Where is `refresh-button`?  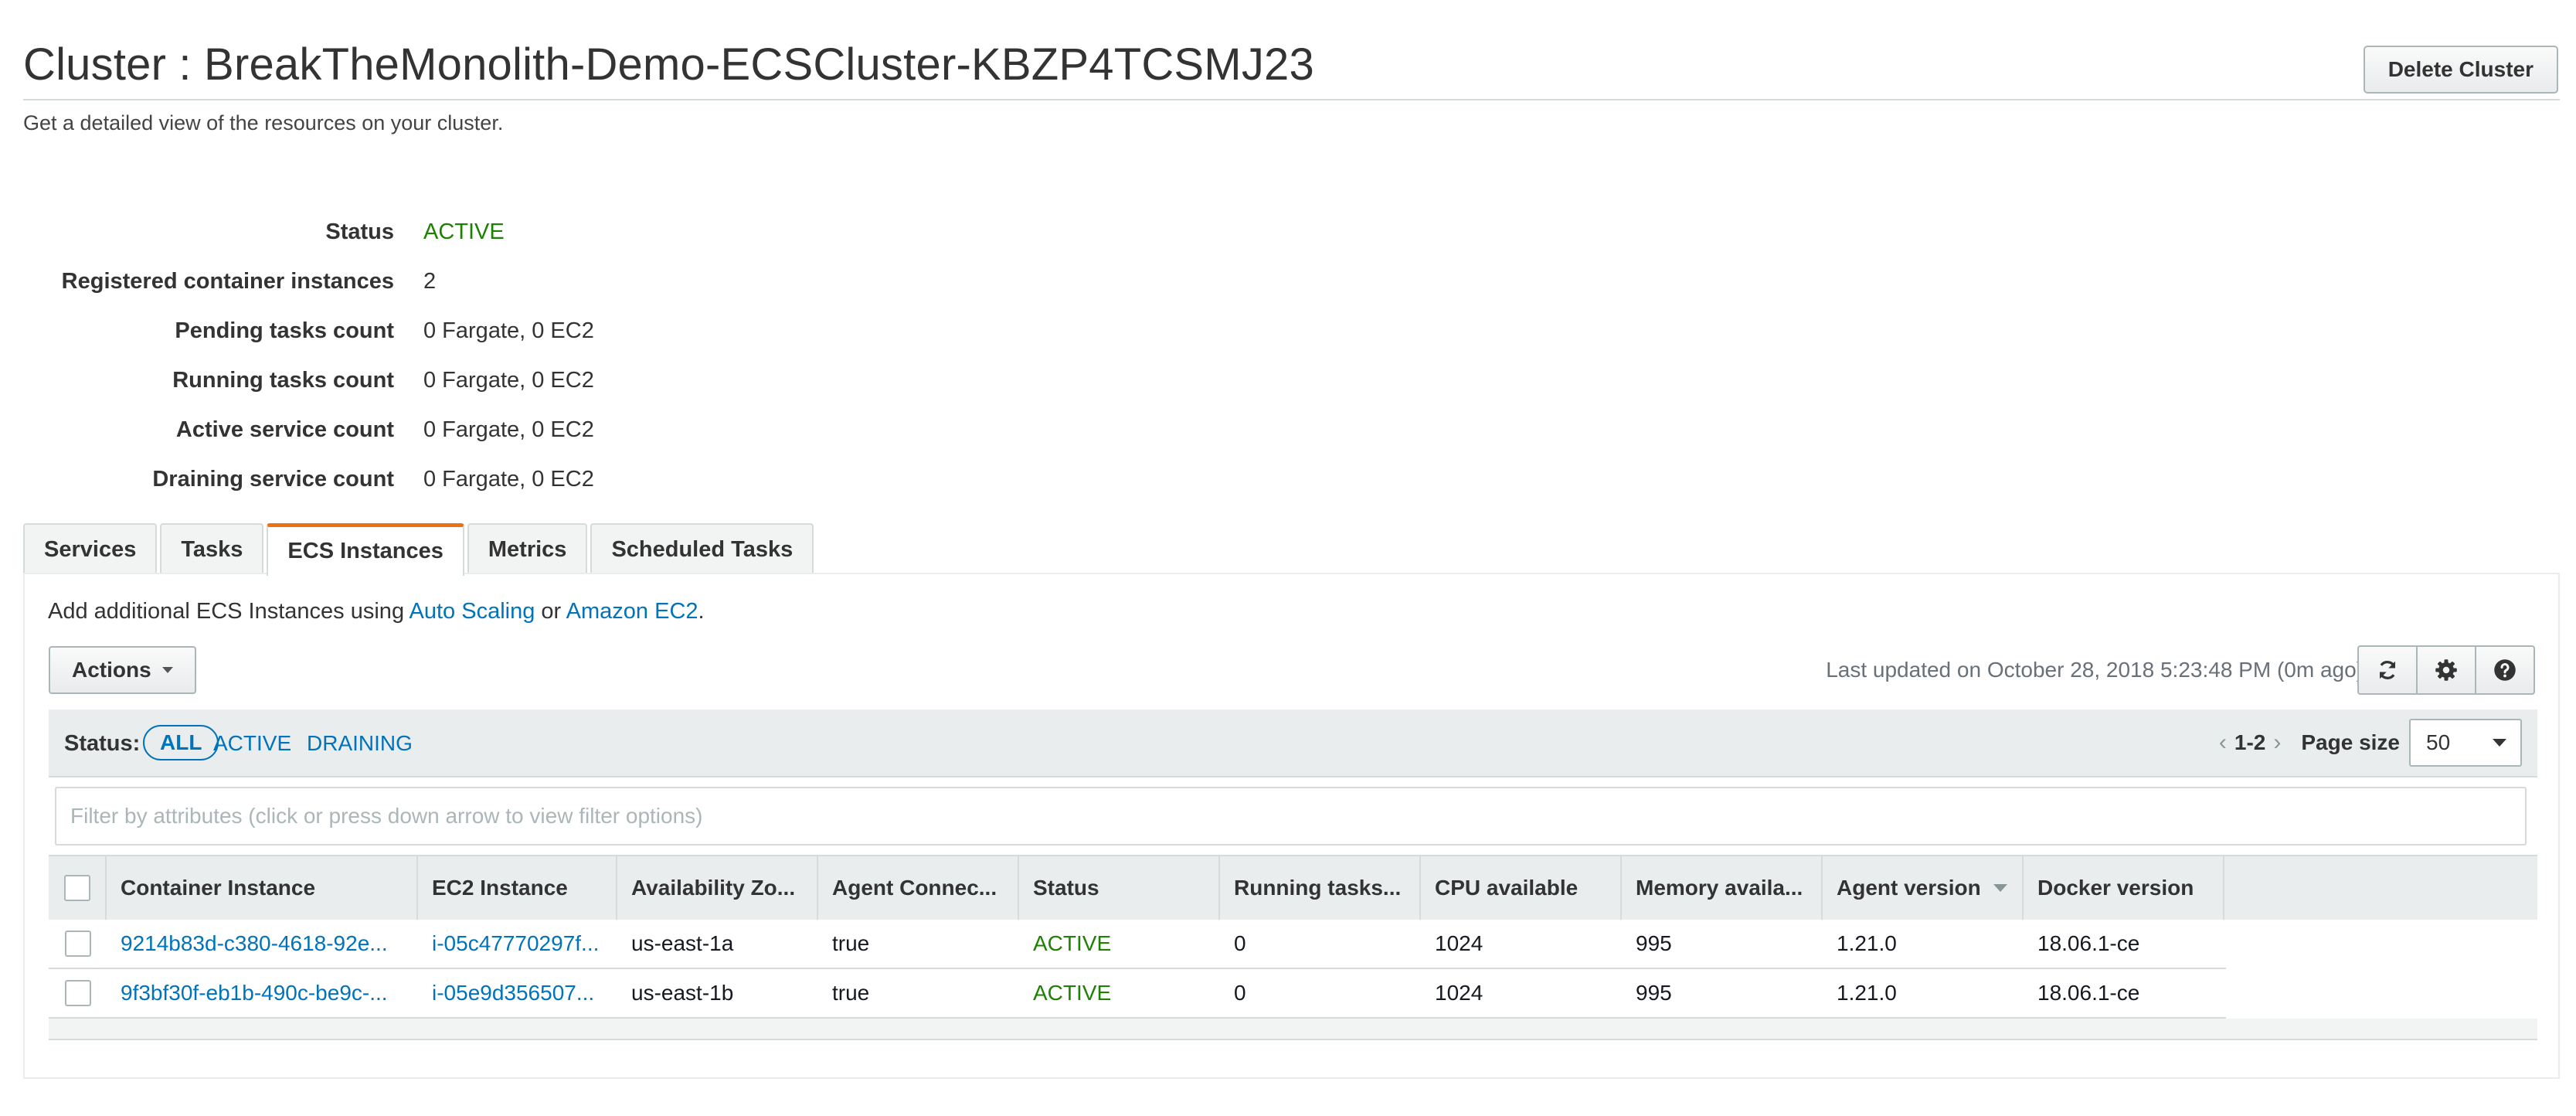 refresh-button is located at coordinates (2387, 670).